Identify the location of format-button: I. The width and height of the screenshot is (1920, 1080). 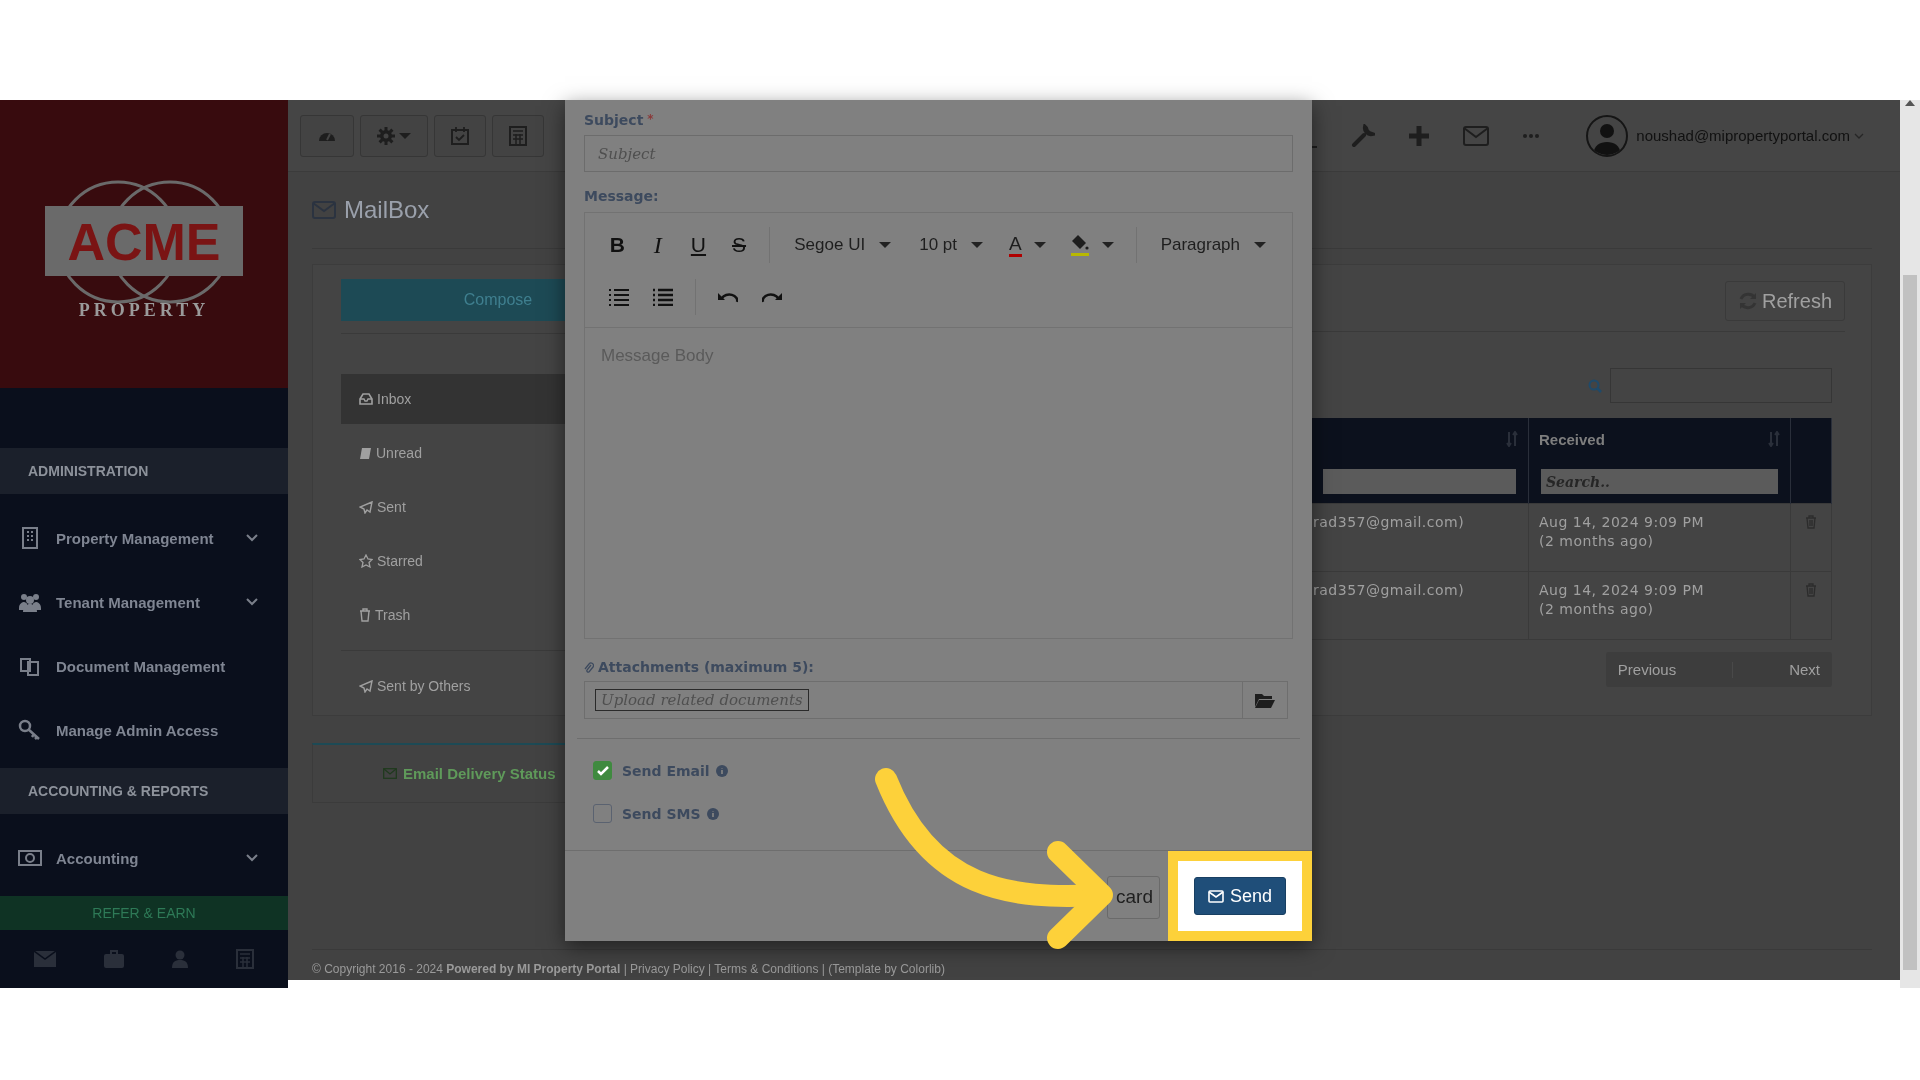
(658, 245).